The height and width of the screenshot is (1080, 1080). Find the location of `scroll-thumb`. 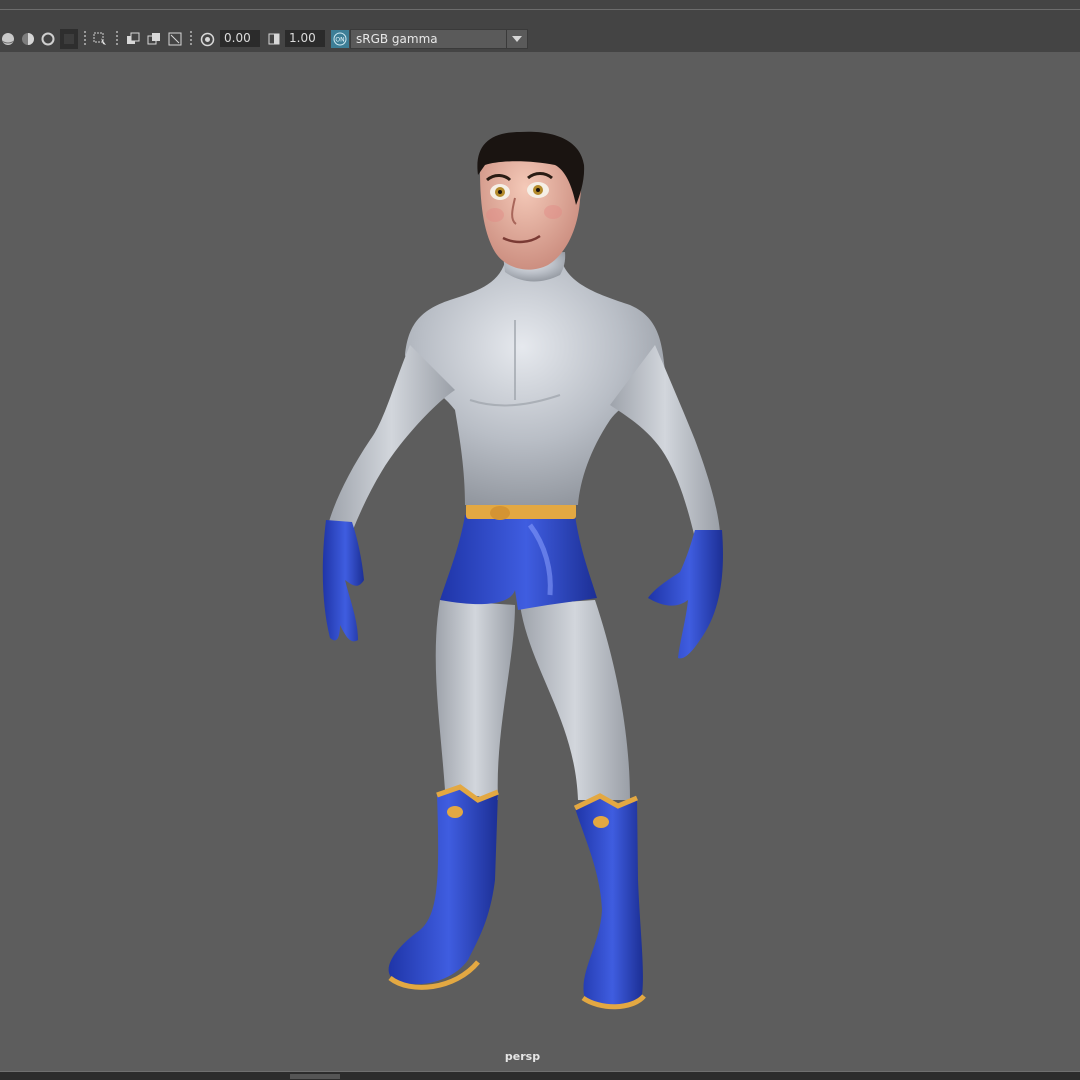

scroll-thumb is located at coordinates (315, 1076).